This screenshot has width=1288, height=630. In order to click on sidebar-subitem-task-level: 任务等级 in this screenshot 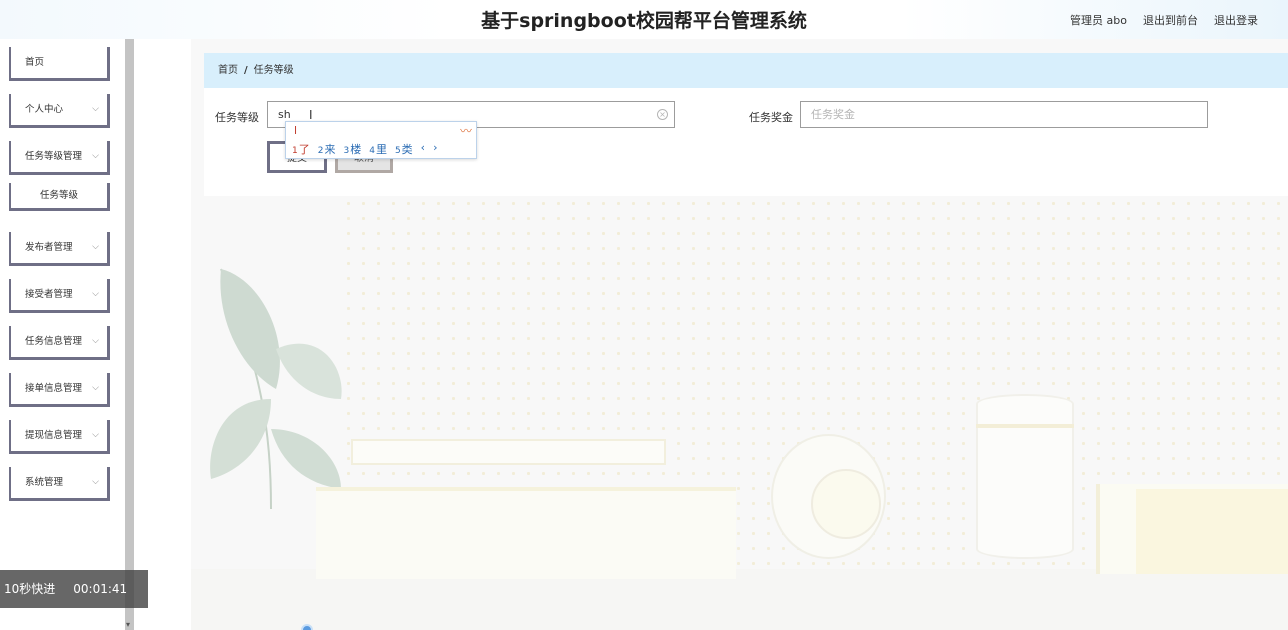, I will do `click(59, 197)`.